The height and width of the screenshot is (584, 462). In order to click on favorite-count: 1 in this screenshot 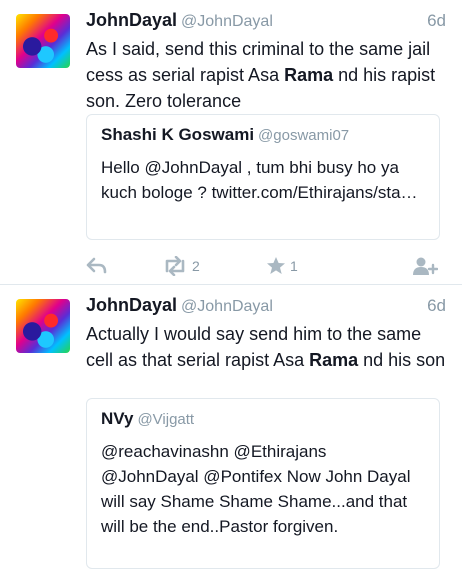, I will do `click(294, 266)`.